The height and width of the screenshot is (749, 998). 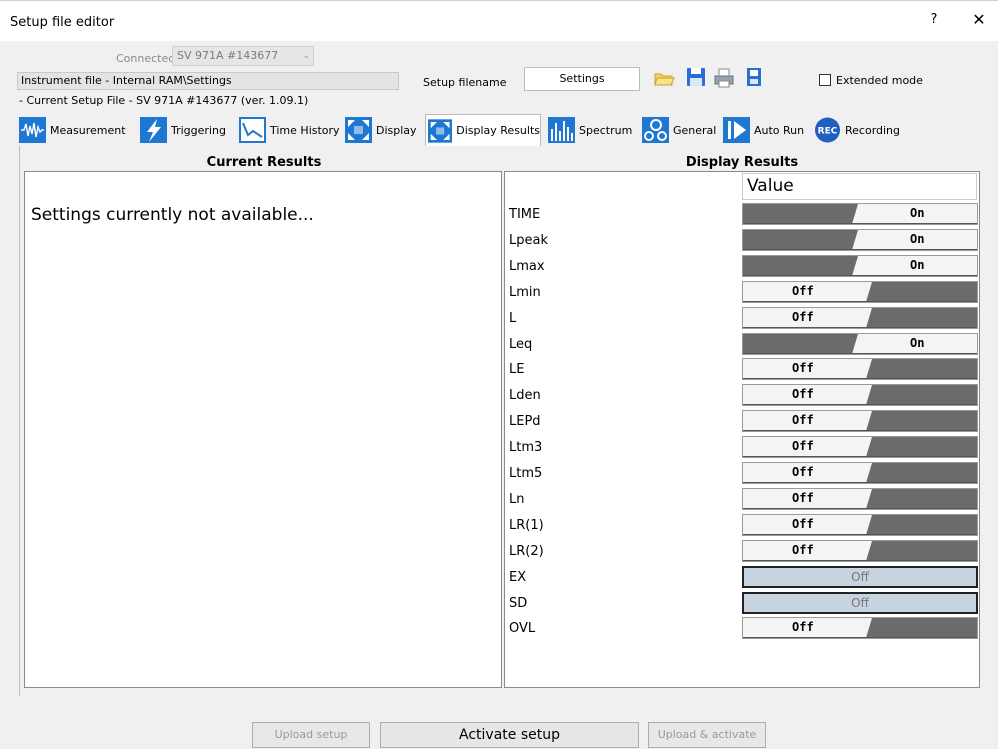 What do you see at coordinates (509, 735) in the screenshot?
I see `activate-setup-button: Activate setup` at bounding box center [509, 735].